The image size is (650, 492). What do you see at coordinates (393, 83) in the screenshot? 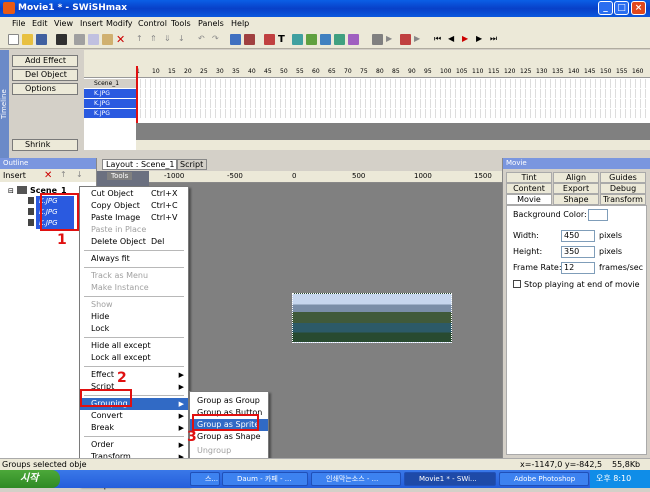
I see `timeline-scene-frames` at bounding box center [393, 83].